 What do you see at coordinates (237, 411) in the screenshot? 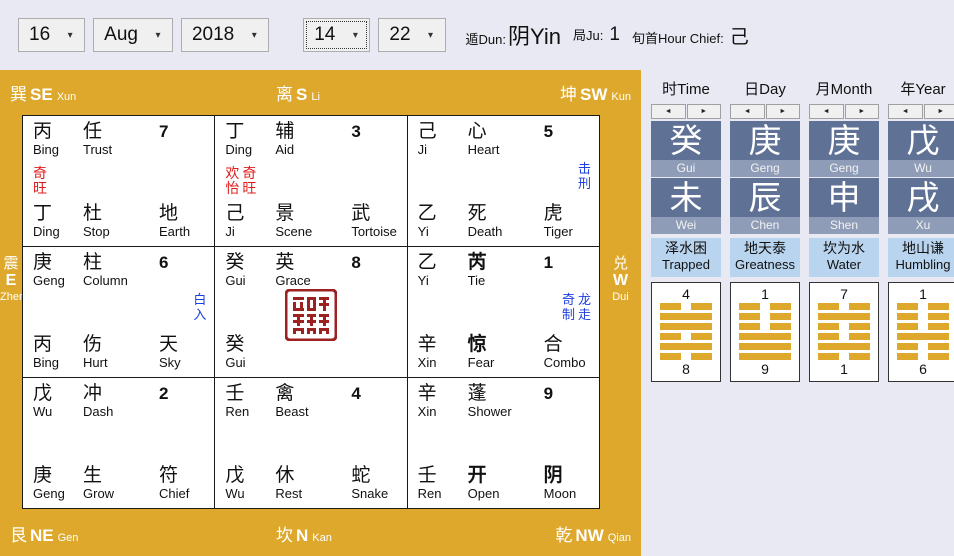
I see `palace-glyph-en: Ren` at bounding box center [237, 411].